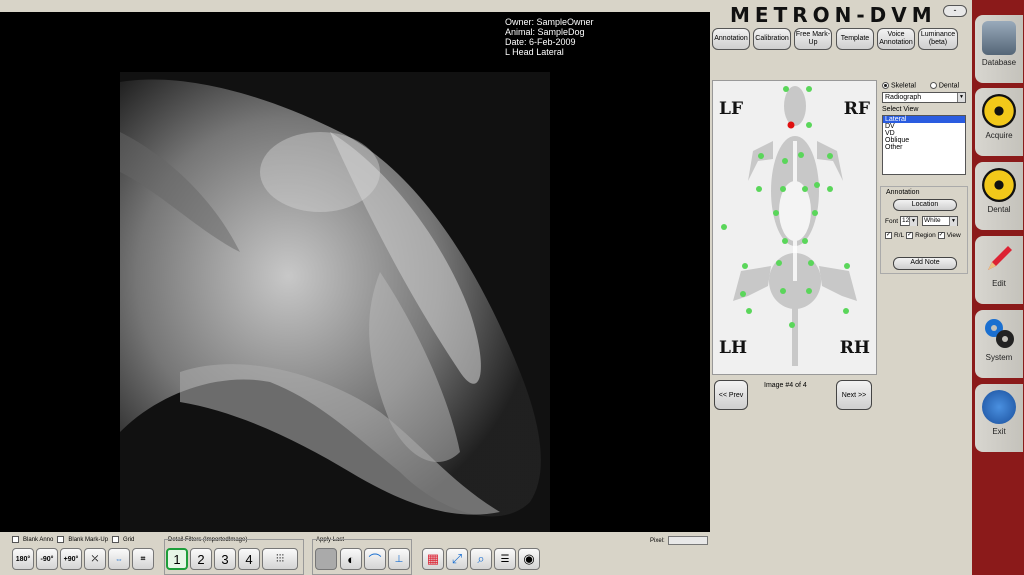 The height and width of the screenshot is (575, 1024). I want to click on crop-button: ⌗, so click(143, 559).